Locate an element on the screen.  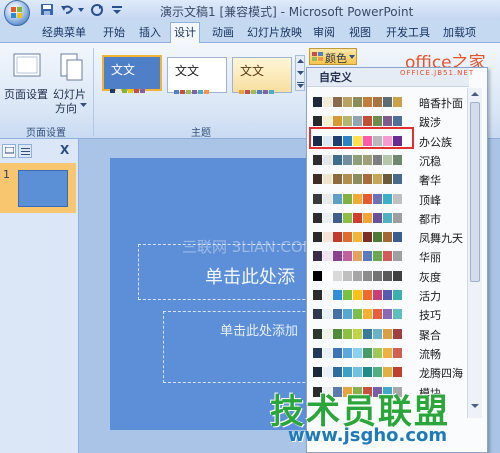
tab-developer: 开发工具 is located at coordinates (408, 32).